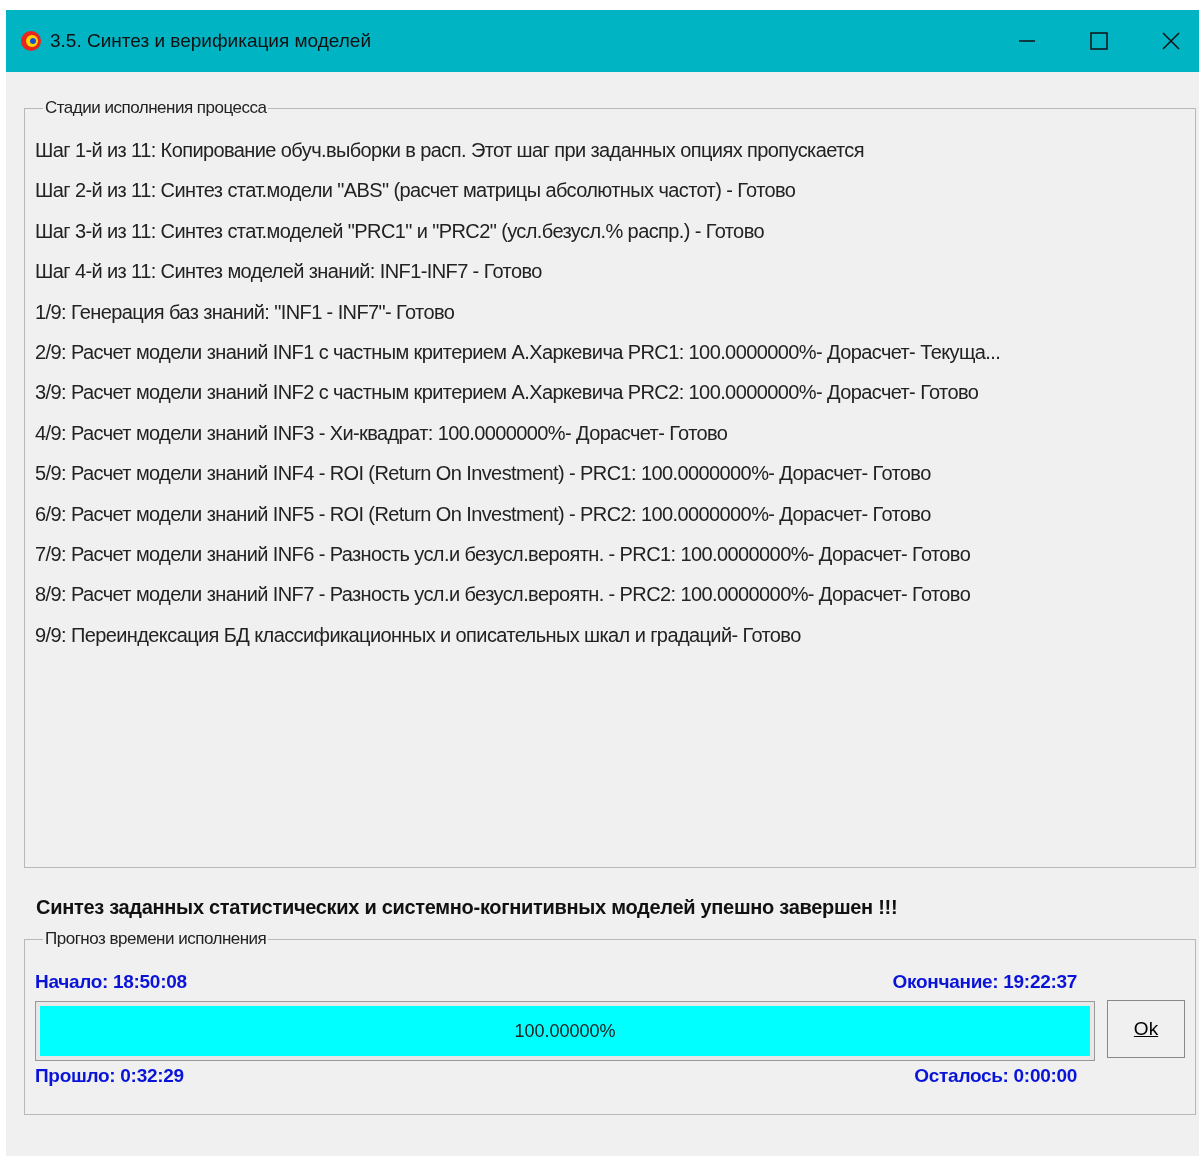  What do you see at coordinates (156, 108) in the screenshot?
I see `group-legend: Стадии исполнения процесса` at bounding box center [156, 108].